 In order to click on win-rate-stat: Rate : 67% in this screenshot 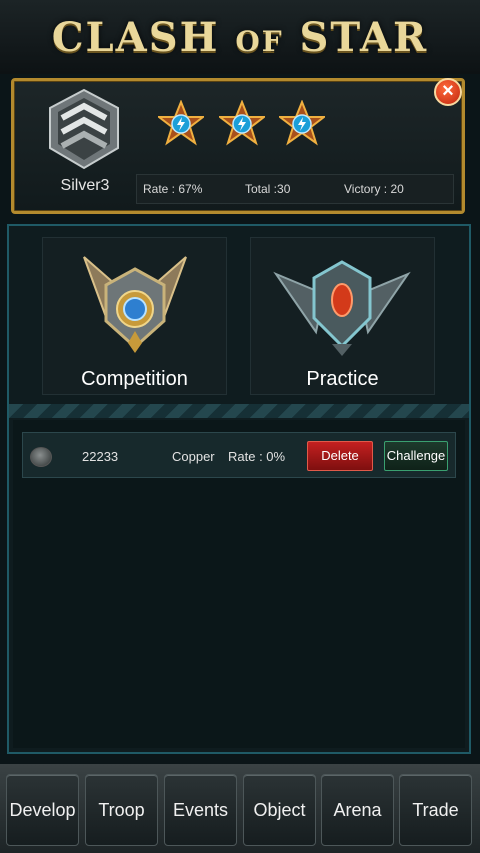, I will do `click(173, 189)`.